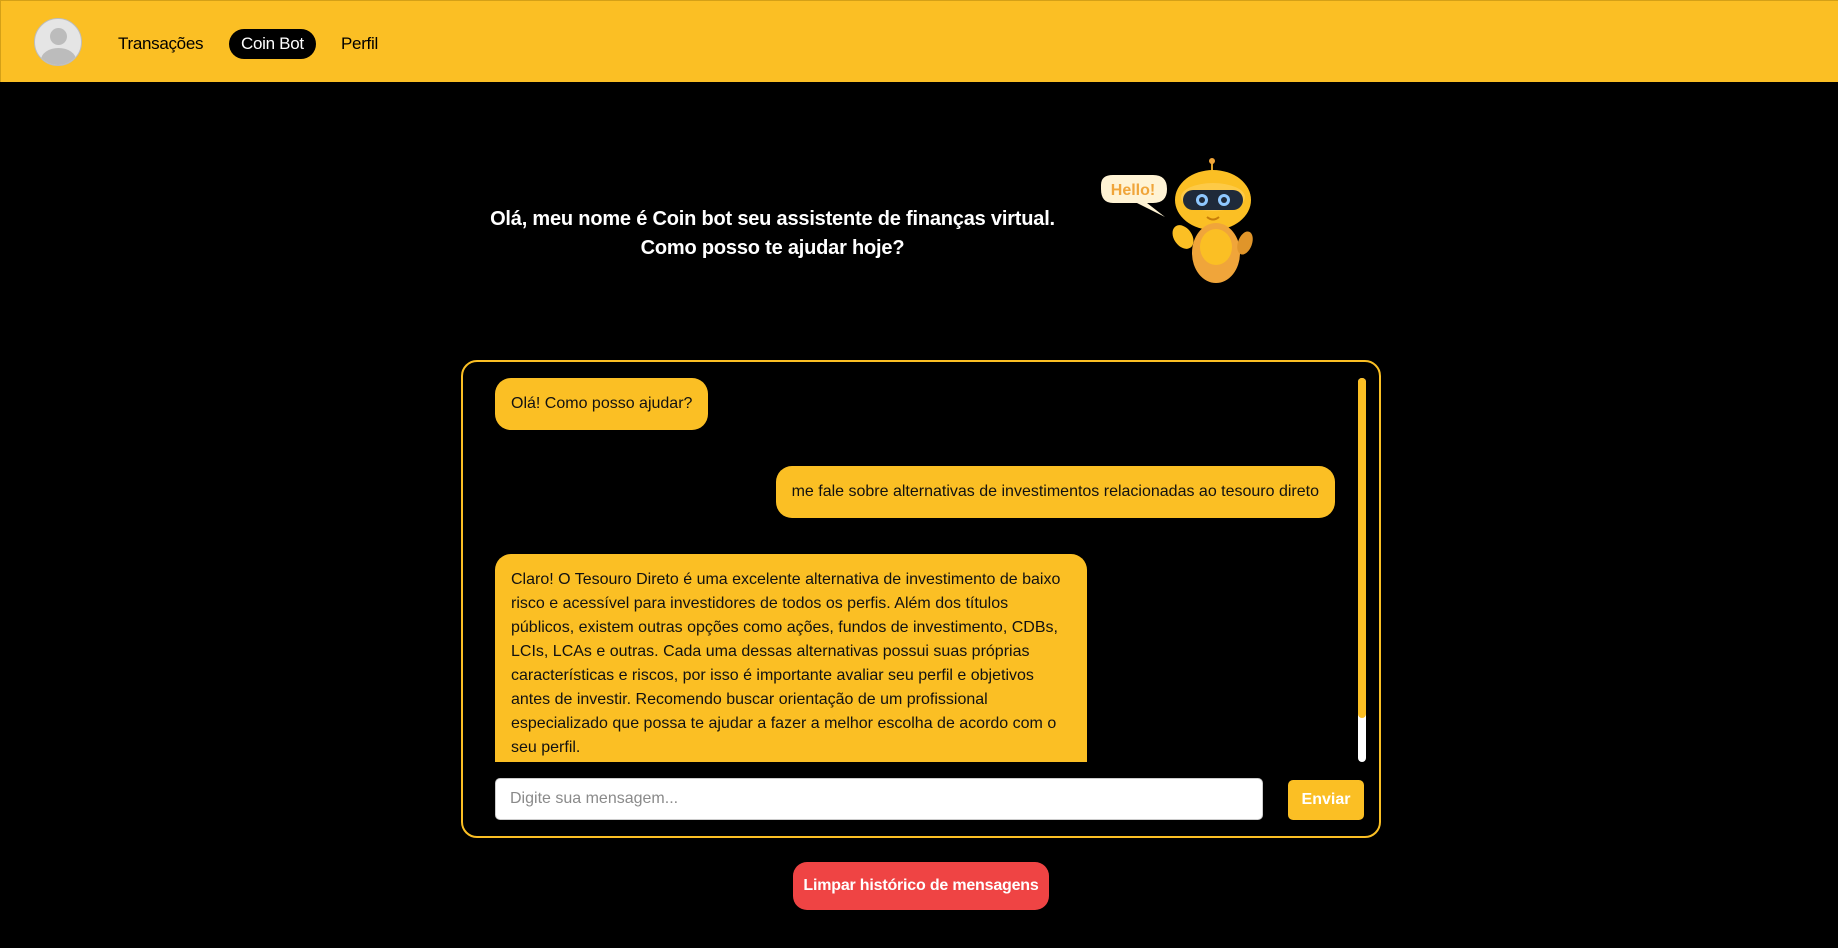 The image size is (1838, 948). I want to click on bot-message: Olá! Como posso ajudar?, so click(602, 404).